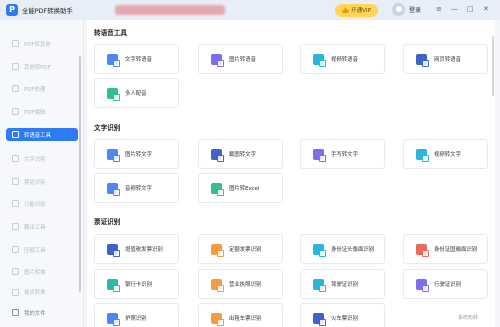 The width and height of the screenshot is (500, 327). I want to click on card-label: 出租车票识别, so click(245, 319).